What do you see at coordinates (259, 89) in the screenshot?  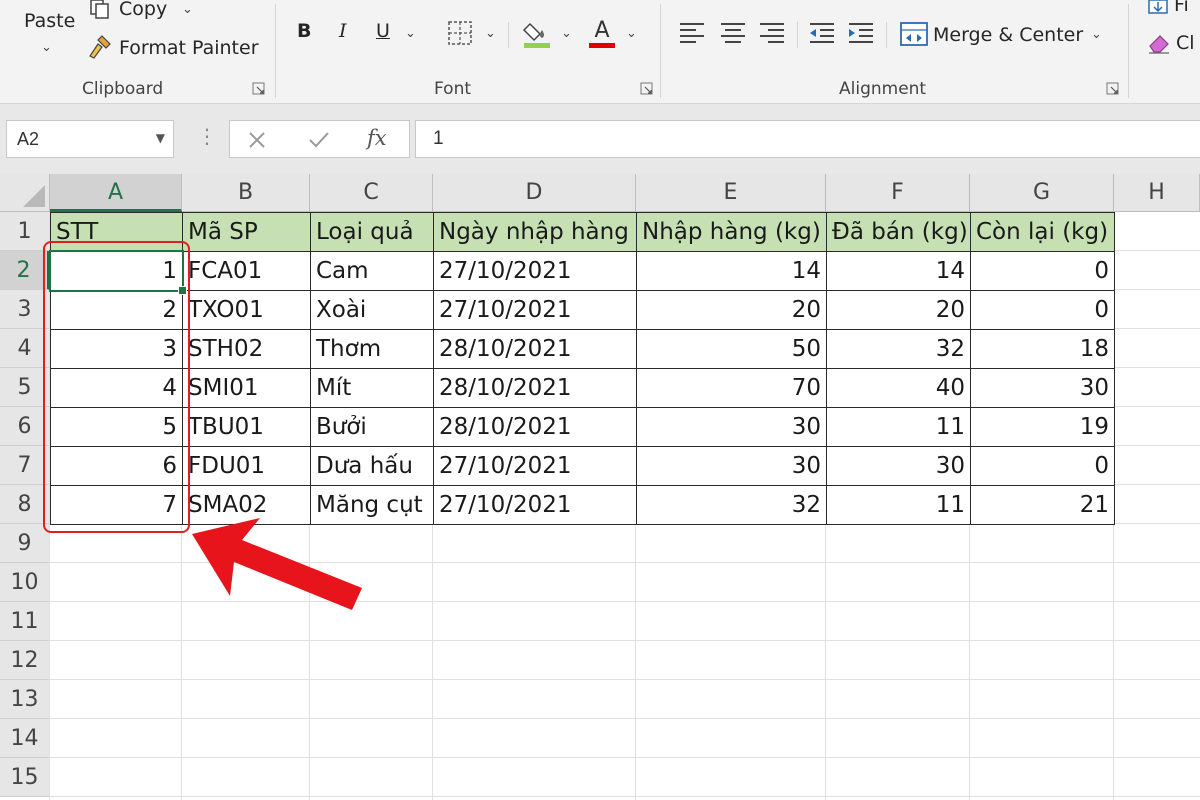 I see `clipboard-launcher-icon` at bounding box center [259, 89].